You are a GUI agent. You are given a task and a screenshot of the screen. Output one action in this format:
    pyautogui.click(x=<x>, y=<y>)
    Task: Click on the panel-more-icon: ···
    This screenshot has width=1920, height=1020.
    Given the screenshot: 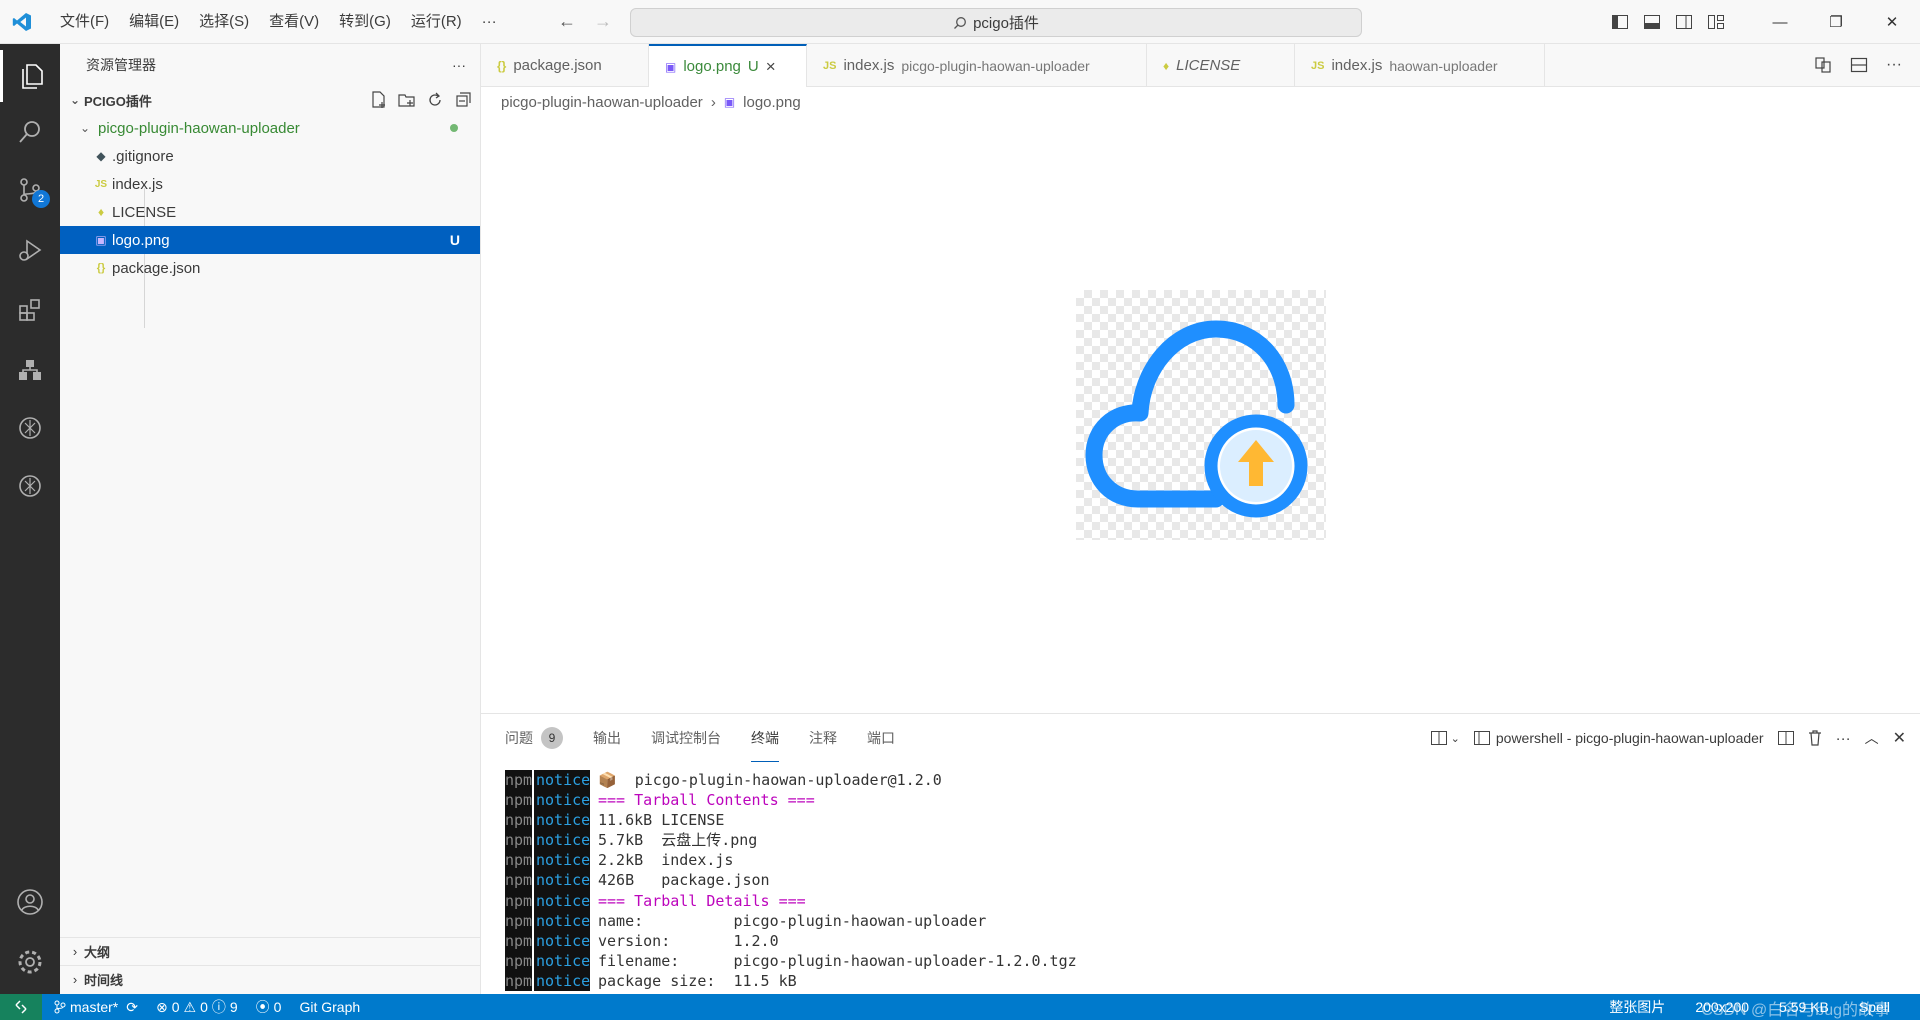 What is the action you would take?
    pyautogui.click(x=1843, y=738)
    